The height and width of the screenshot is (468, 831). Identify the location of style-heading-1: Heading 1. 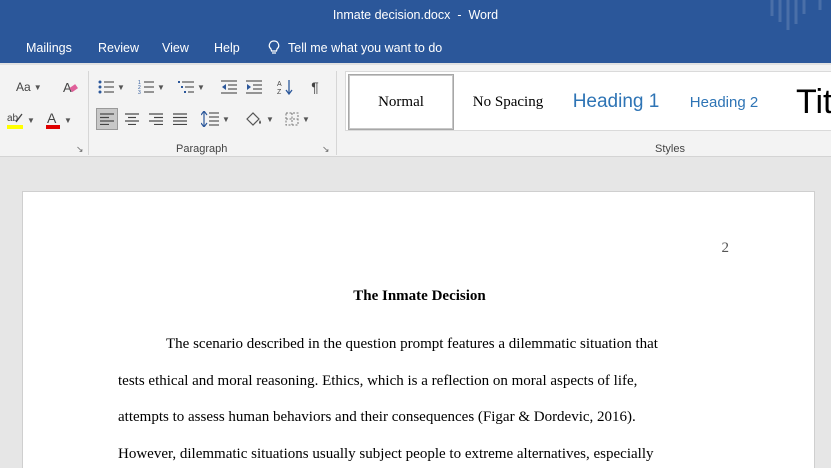
(616, 102).